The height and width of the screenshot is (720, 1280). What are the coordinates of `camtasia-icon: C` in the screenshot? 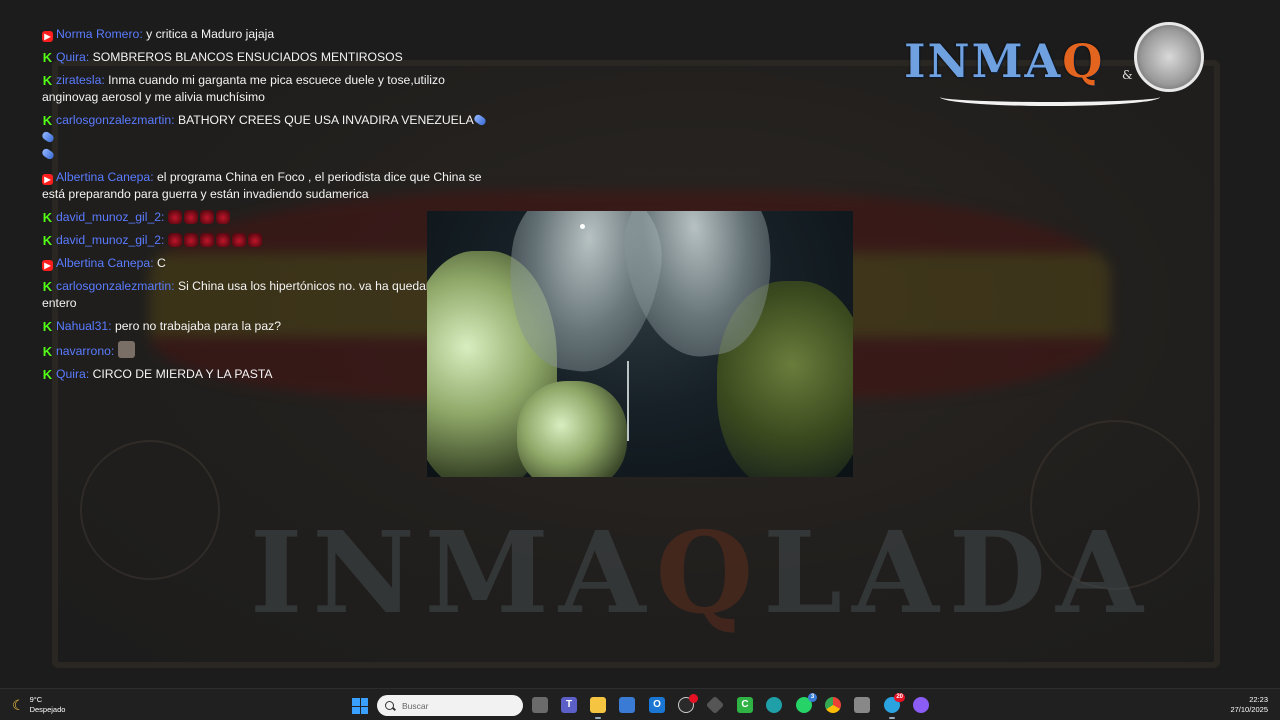 It's located at (745, 705).